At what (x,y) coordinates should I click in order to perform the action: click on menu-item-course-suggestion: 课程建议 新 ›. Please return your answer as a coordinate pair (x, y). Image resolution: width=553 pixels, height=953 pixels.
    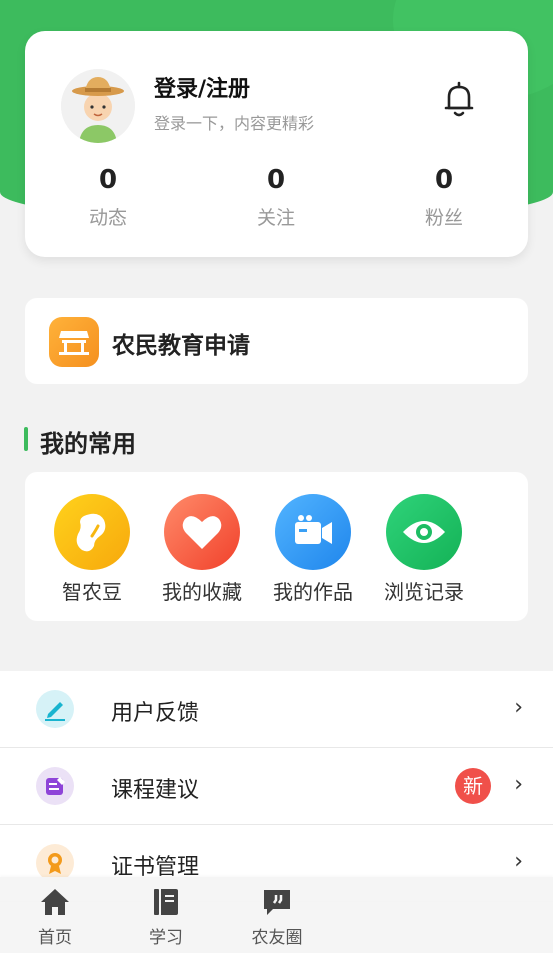
    Looking at the image, I should click on (276, 786).